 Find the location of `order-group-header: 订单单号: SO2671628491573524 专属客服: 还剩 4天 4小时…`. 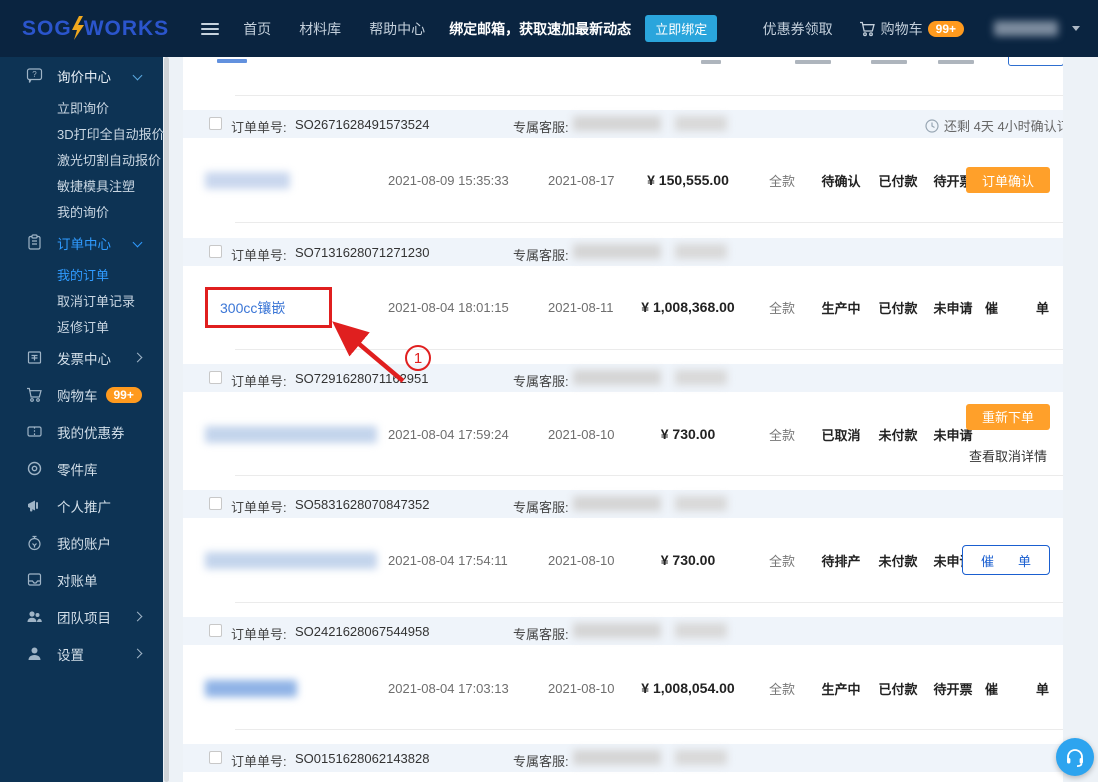

order-group-header: 订单单号: SO2671628491573524 专属客服: 还剩 4天 4小时… is located at coordinates (623, 124).